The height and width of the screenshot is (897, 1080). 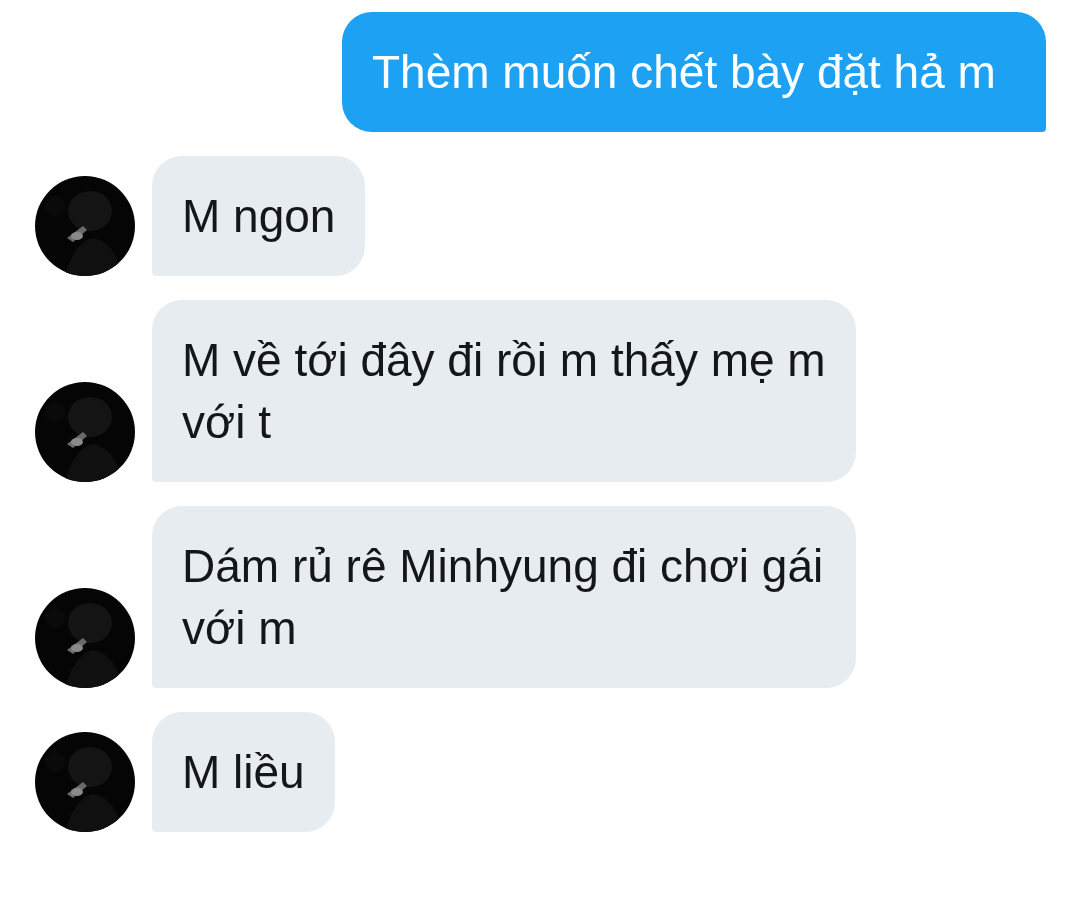 What do you see at coordinates (504, 597) in the screenshot?
I see `received-message-bubble: Dám rủ rê Minhyung đi chơi gái với m` at bounding box center [504, 597].